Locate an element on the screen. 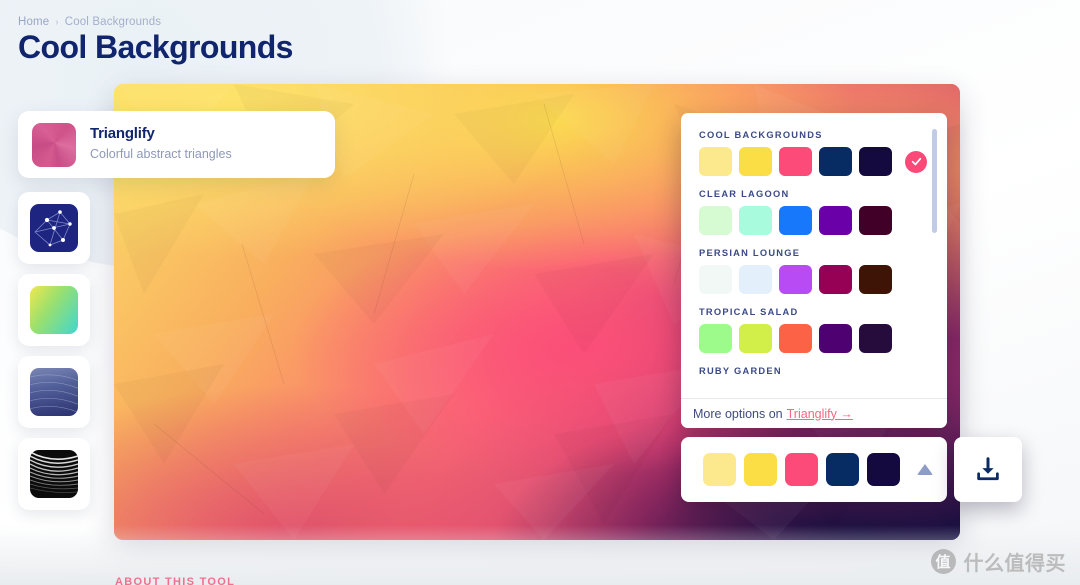 This screenshot has height=585, width=1080. moire-thumbnail-icon is located at coordinates (54, 474).